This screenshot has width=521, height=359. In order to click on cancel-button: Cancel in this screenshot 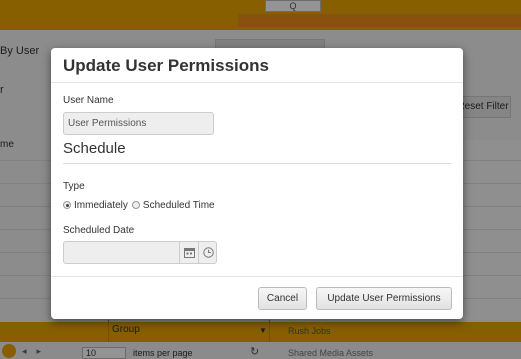, I will do `click(282, 298)`.